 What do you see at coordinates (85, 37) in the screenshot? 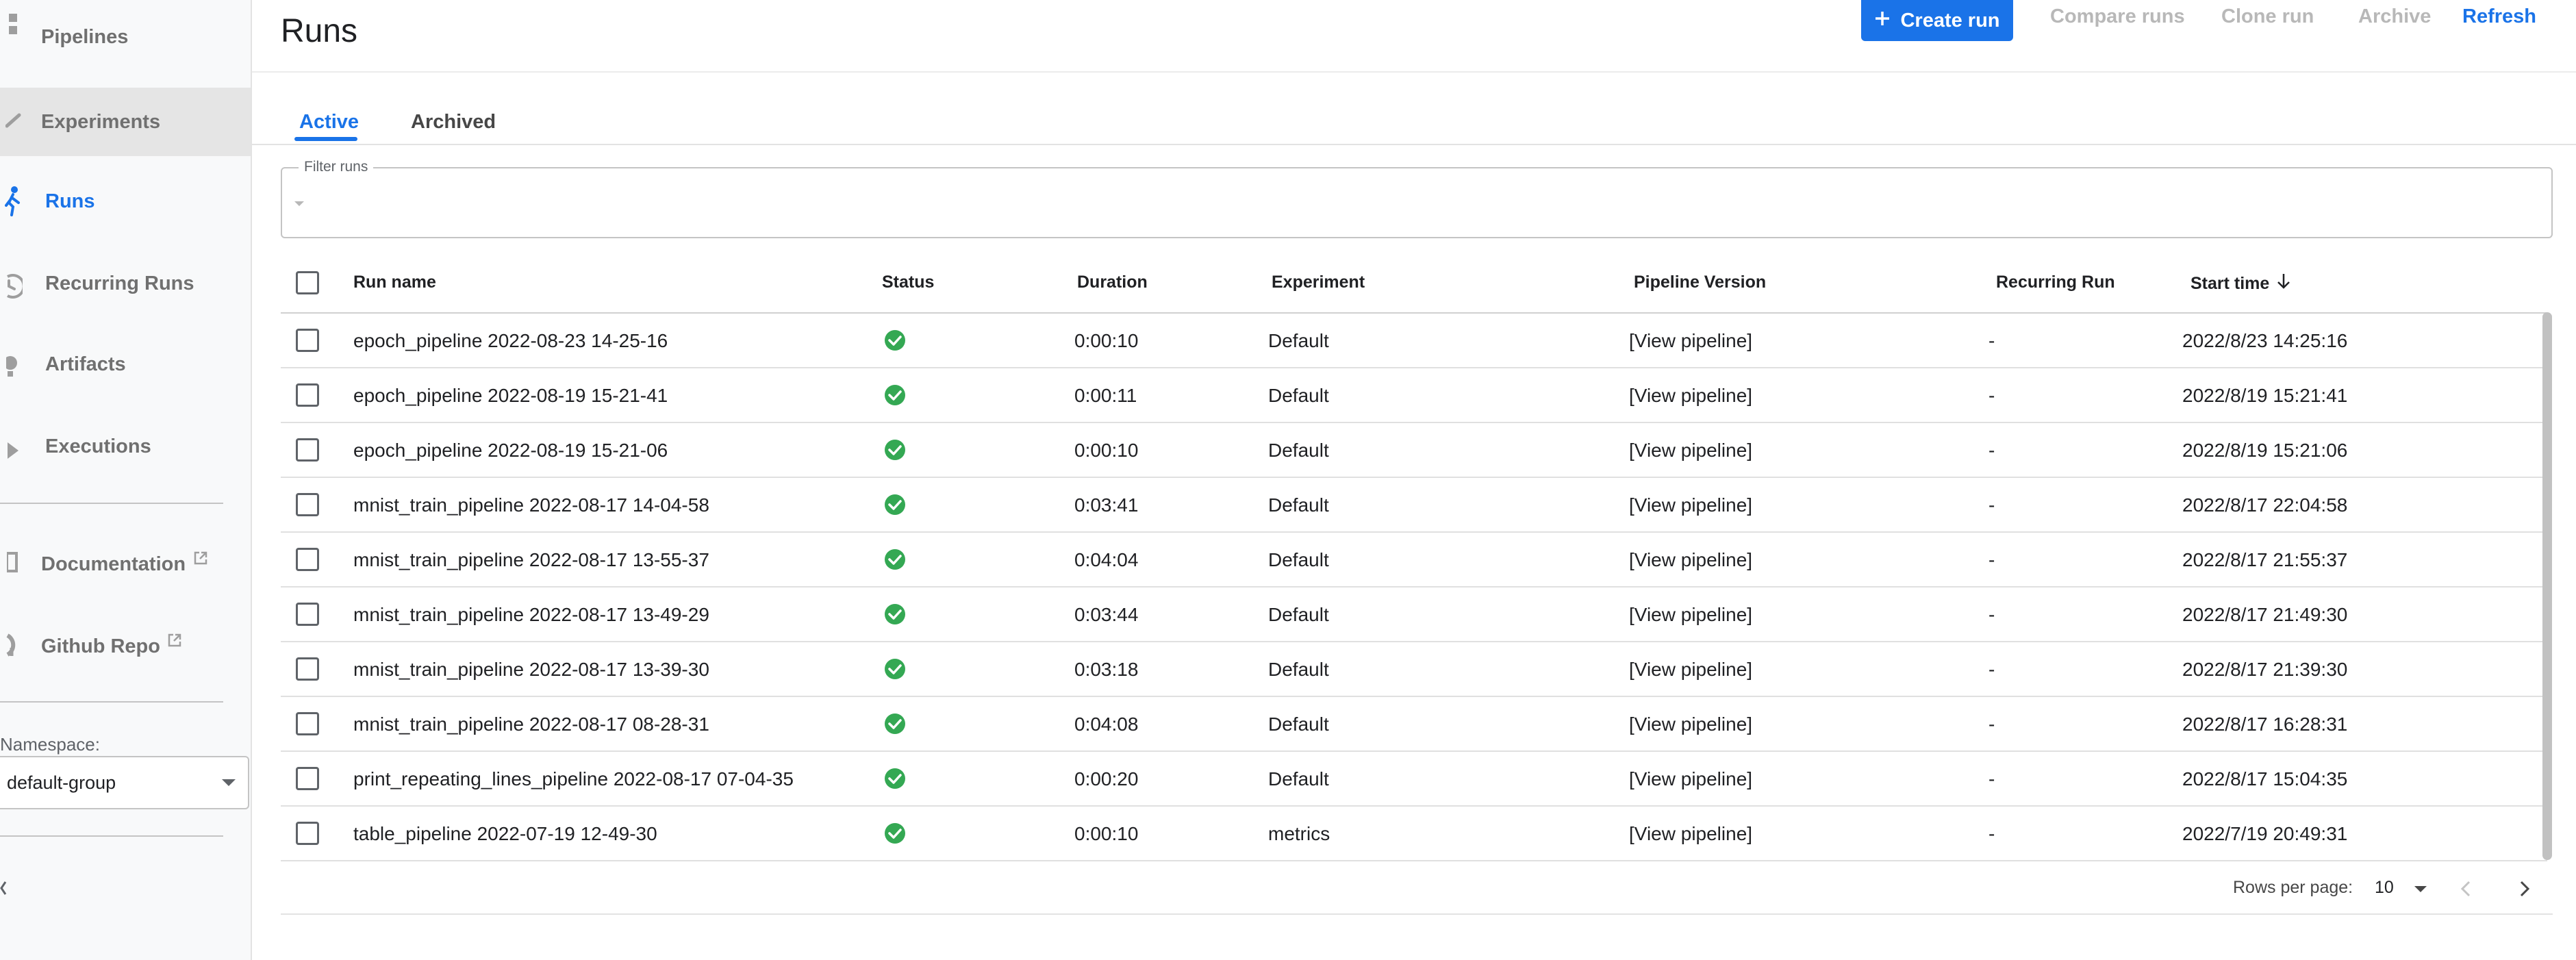
I see `sidebar-item-label: Pipelines` at bounding box center [85, 37].